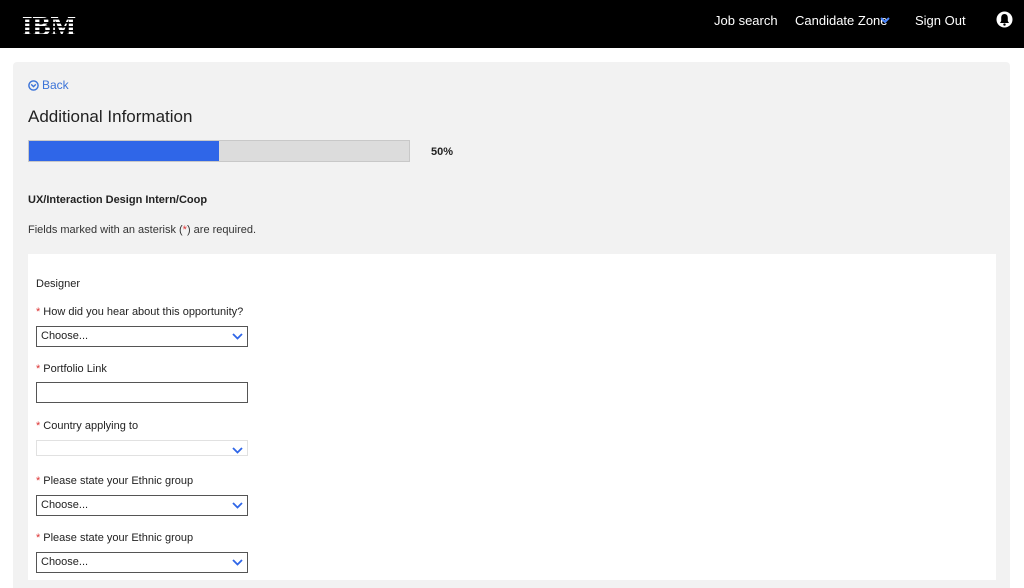 The height and width of the screenshot is (588, 1024). Describe the element at coordinates (142, 448) in the screenshot. I see `country-select` at that location.